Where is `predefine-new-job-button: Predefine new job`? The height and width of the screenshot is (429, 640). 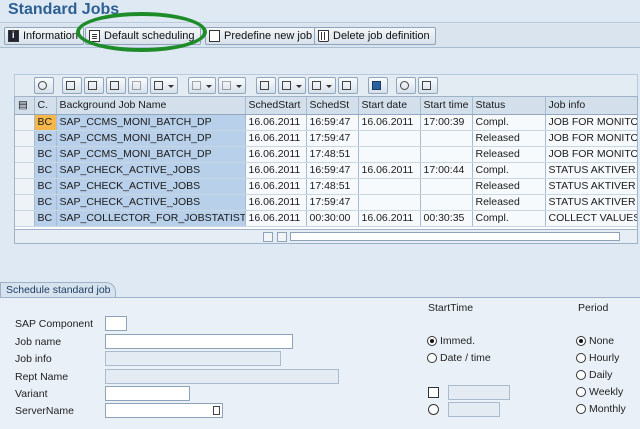
predefine-new-job-button: Predefine new job is located at coordinates (262, 36).